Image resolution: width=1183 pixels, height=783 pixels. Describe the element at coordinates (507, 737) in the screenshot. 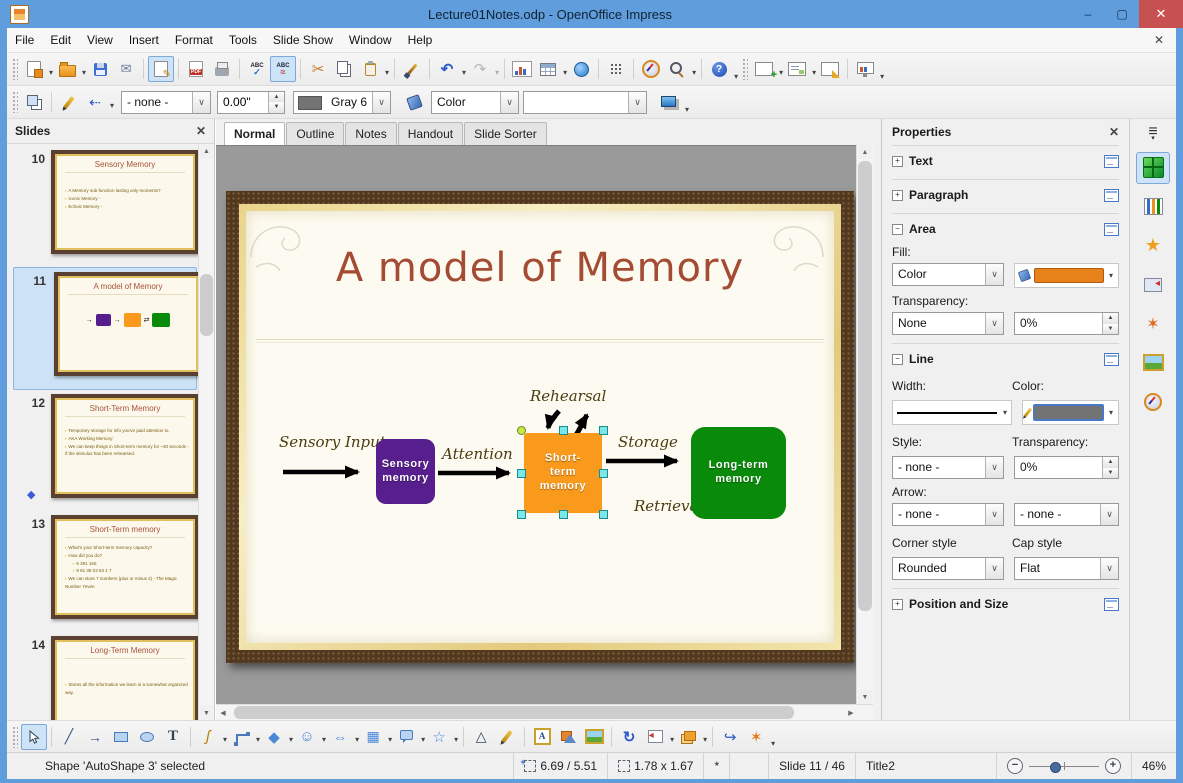

I see `glue-points-button` at that location.